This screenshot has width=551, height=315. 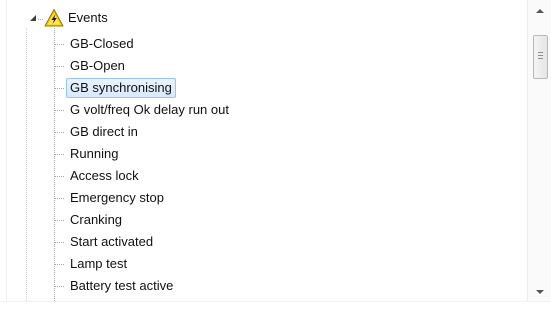 What do you see at coordinates (274, 176) in the screenshot?
I see `tree-item: Access lock` at bounding box center [274, 176].